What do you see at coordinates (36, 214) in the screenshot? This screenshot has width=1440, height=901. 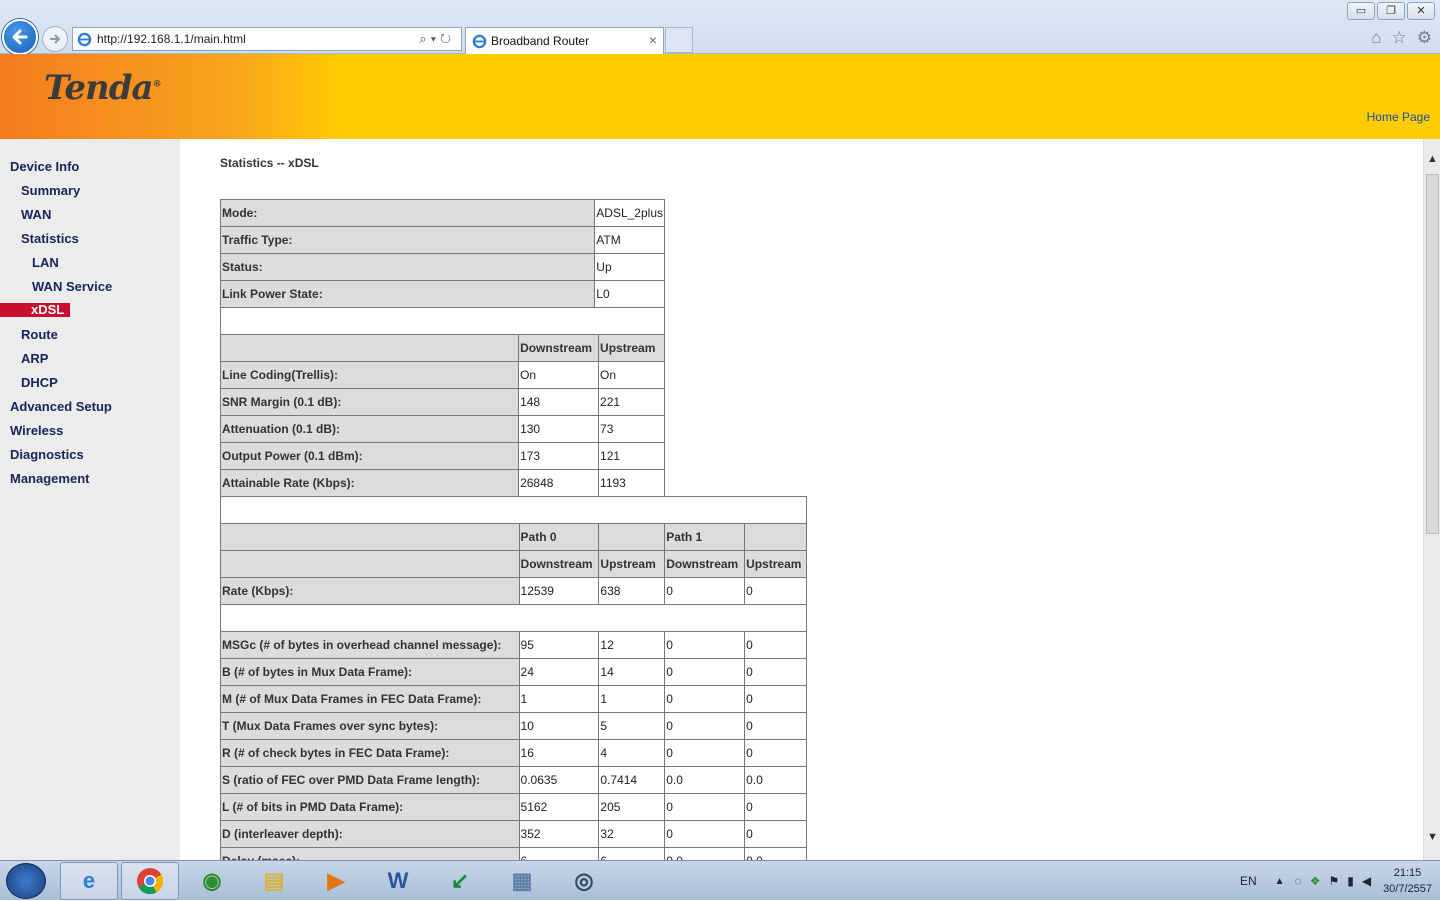 I see `sidebar-item-wan: WAN` at bounding box center [36, 214].